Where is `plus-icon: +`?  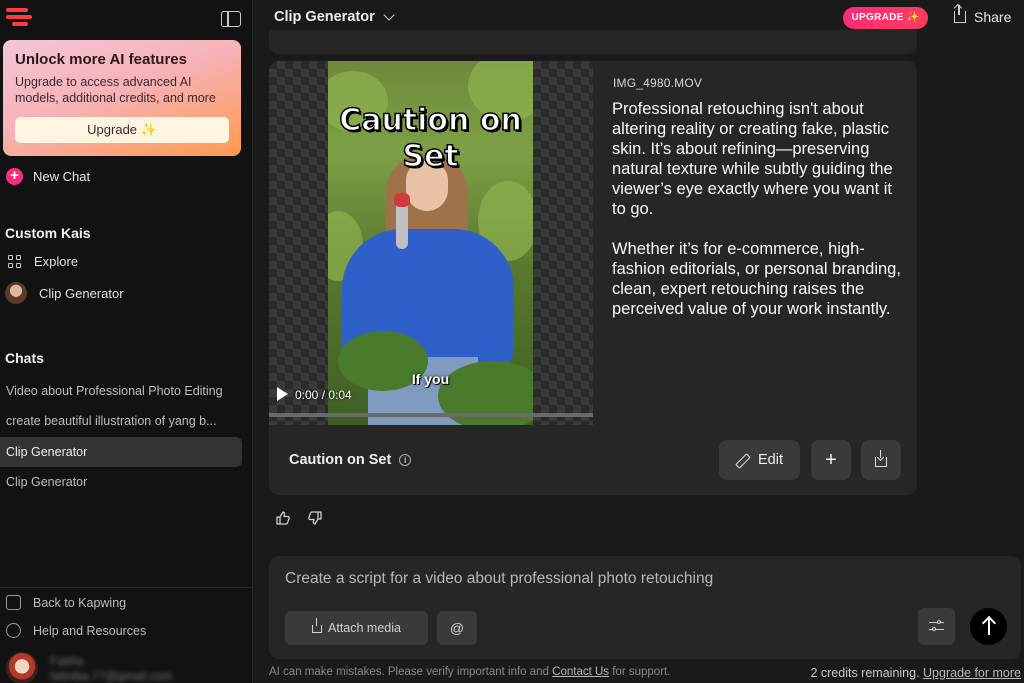
plus-icon: + is located at coordinates (831, 459).